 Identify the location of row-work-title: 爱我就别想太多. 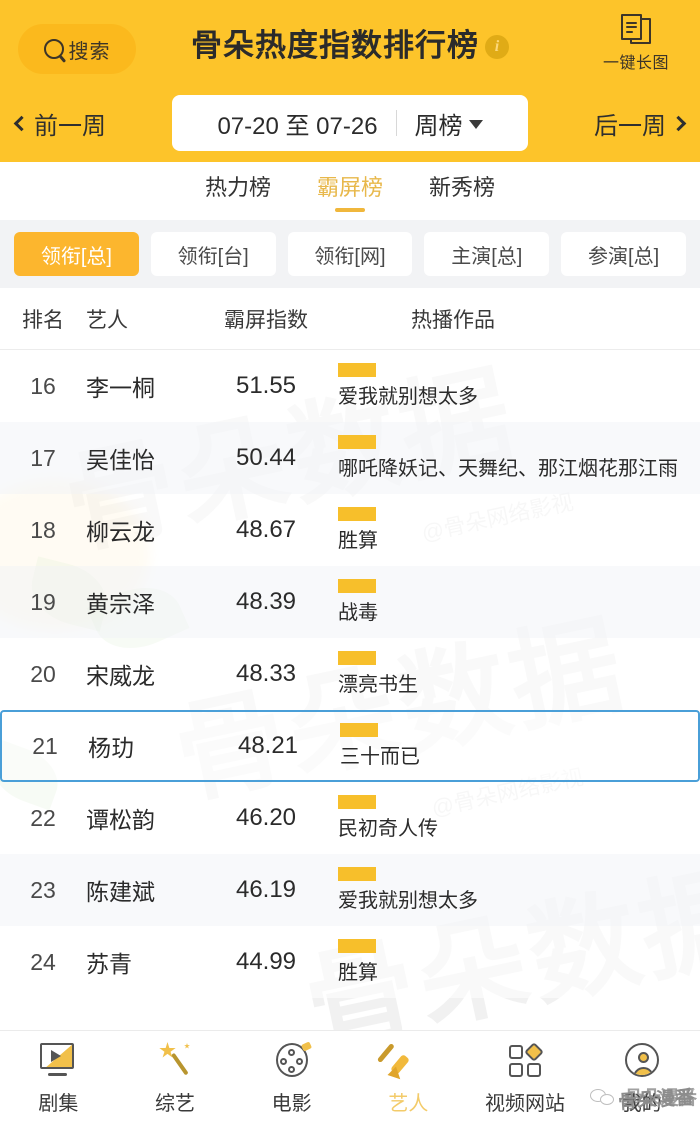
(408, 397).